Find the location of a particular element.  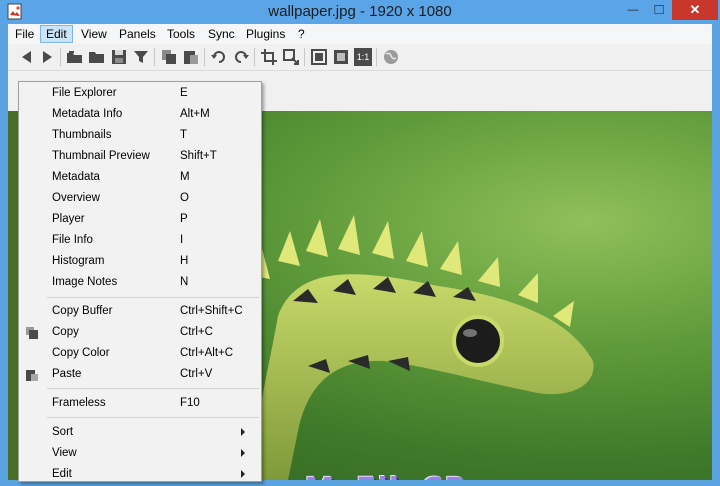

menu-item-shortcut: T is located at coordinates (184, 135).